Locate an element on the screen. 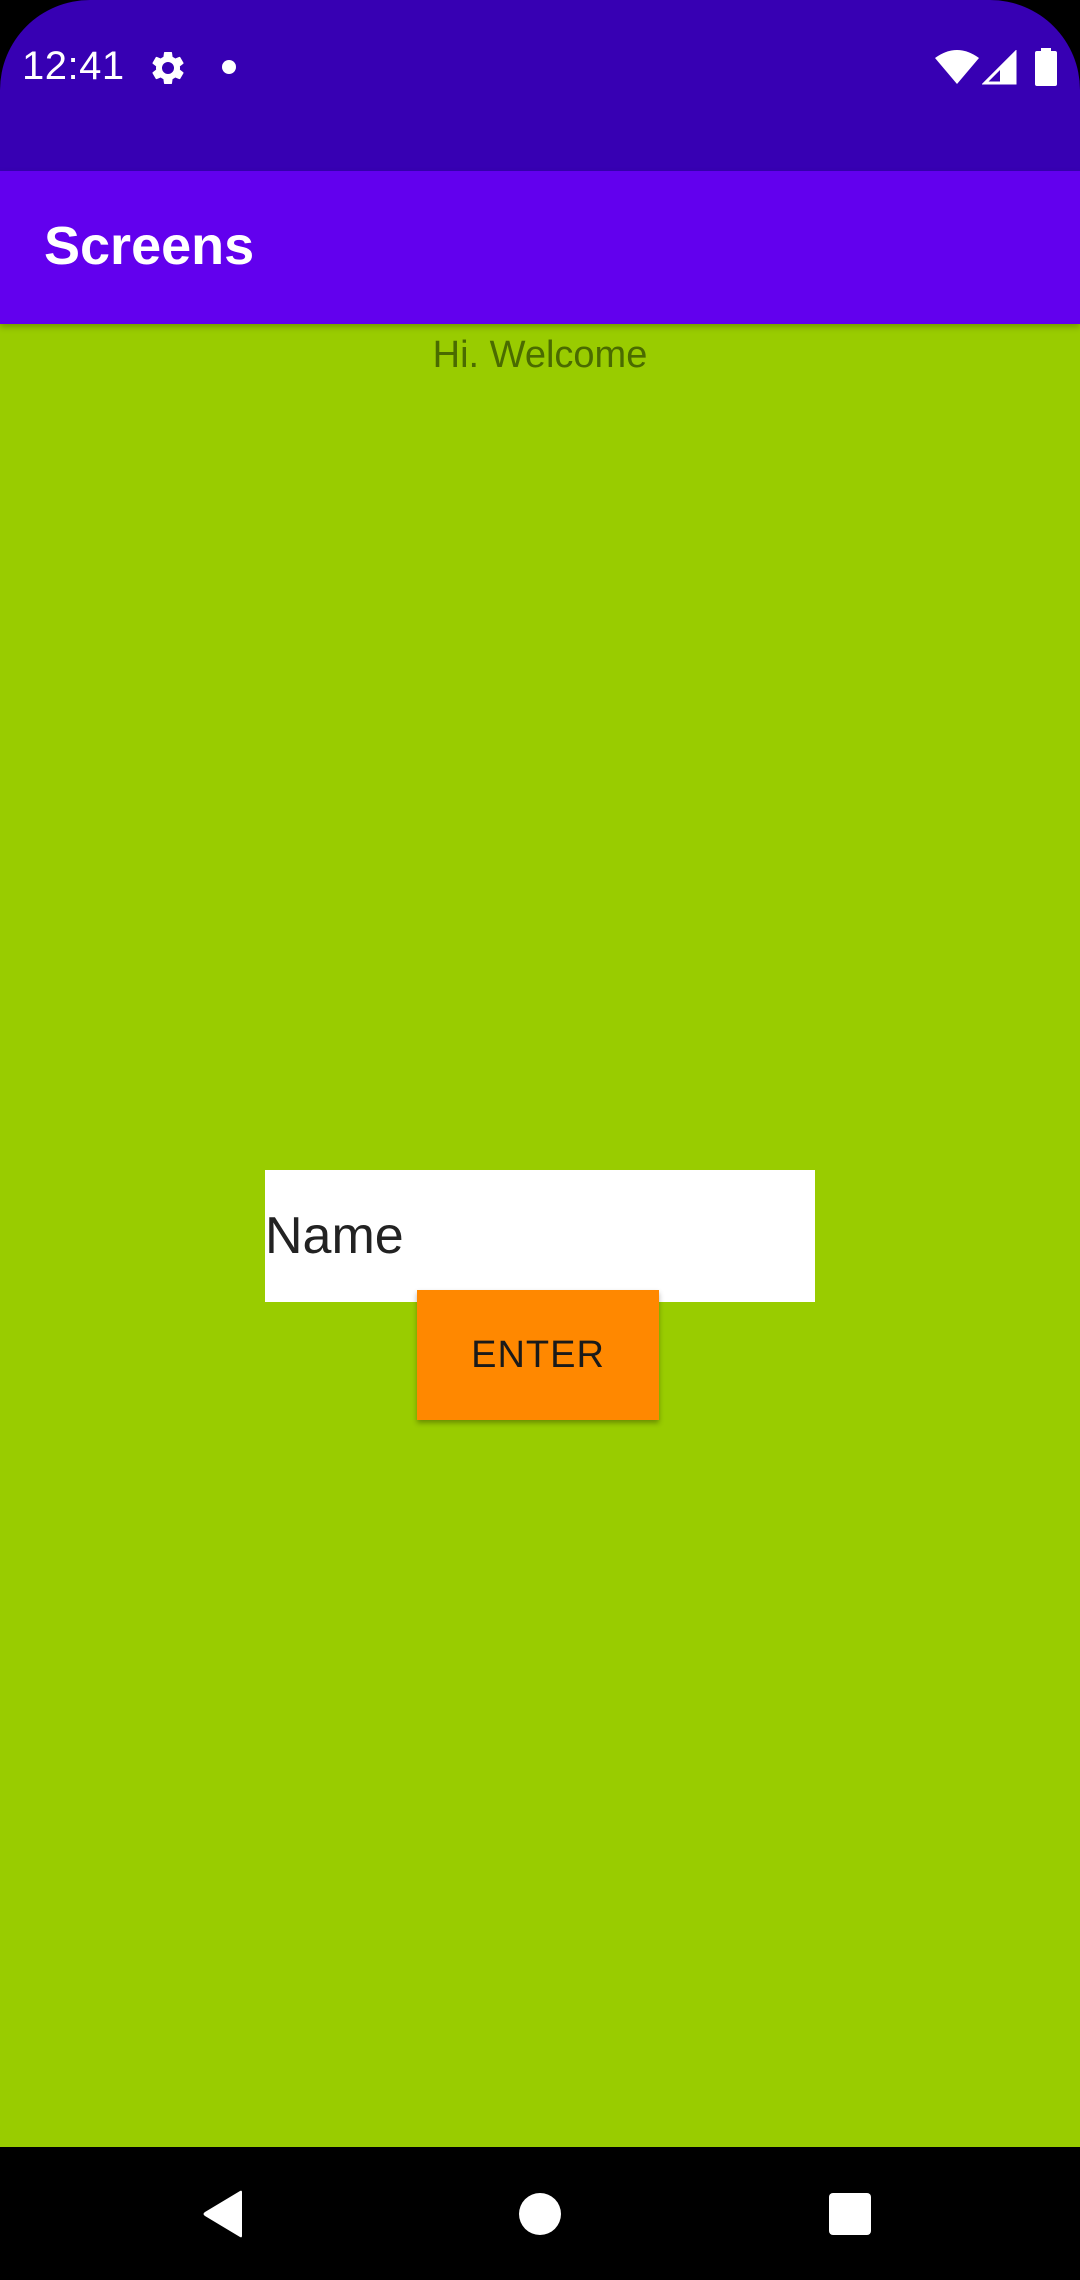  welcome-text: Hi. Welcome is located at coordinates (540, 355).